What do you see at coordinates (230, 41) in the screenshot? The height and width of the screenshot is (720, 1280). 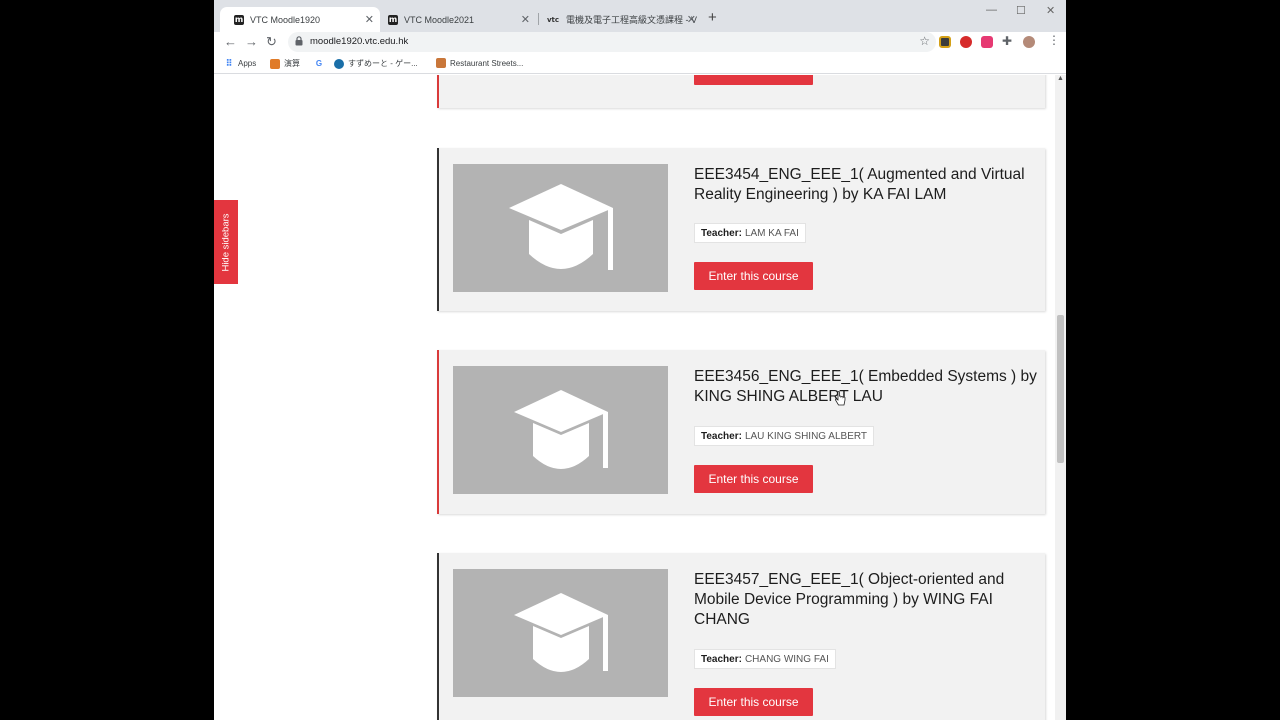 I see `back-icon: ←` at bounding box center [230, 41].